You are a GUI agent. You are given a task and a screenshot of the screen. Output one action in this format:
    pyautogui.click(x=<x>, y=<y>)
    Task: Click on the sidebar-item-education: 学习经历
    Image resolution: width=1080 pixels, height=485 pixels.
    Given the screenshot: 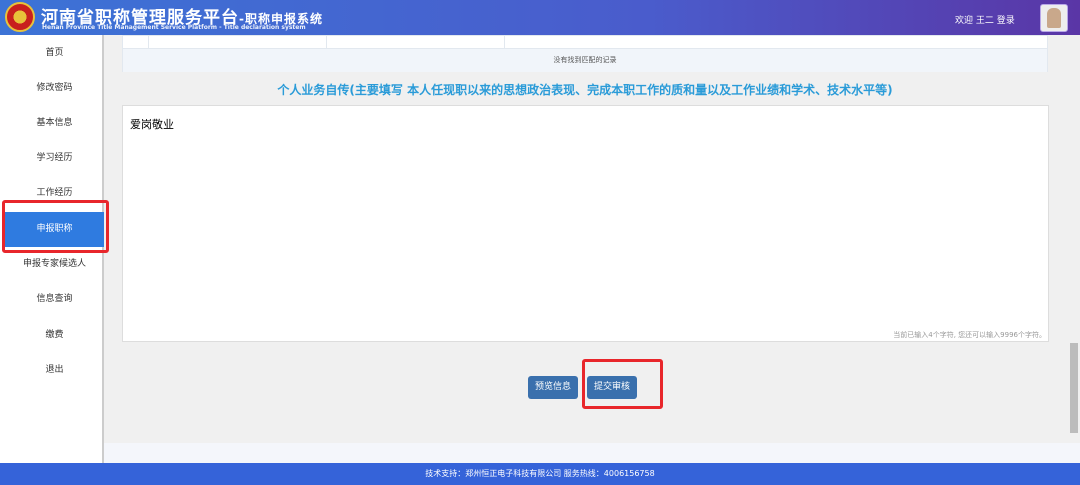 What is the action you would take?
    pyautogui.click(x=54, y=158)
    